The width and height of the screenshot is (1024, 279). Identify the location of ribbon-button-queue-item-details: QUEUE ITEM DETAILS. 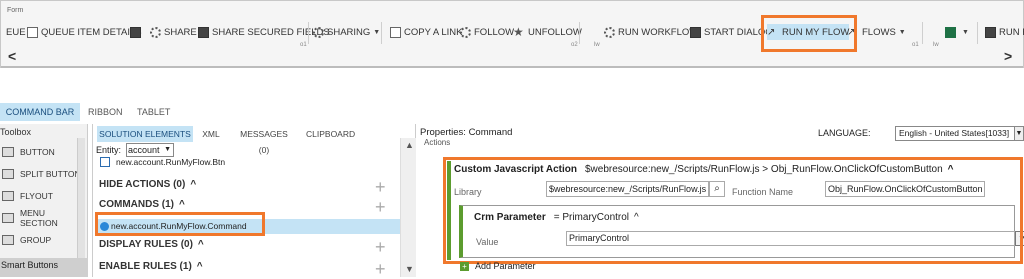
(84, 32).